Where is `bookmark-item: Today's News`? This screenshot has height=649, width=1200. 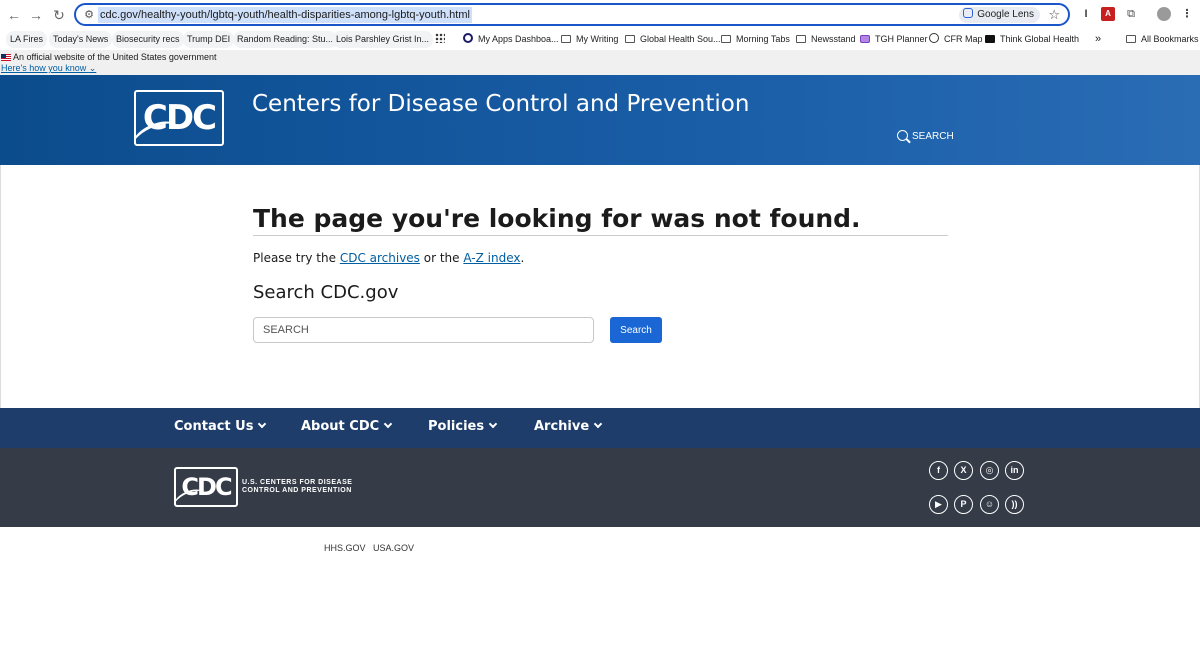
bookmark-item: Today's News is located at coordinates (81, 39).